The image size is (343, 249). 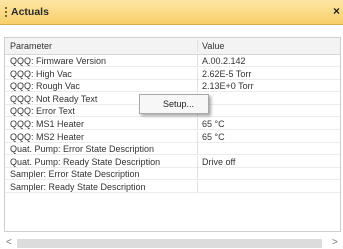 I want to click on value-cell: 2.13E+0 Torr, so click(x=228, y=86).